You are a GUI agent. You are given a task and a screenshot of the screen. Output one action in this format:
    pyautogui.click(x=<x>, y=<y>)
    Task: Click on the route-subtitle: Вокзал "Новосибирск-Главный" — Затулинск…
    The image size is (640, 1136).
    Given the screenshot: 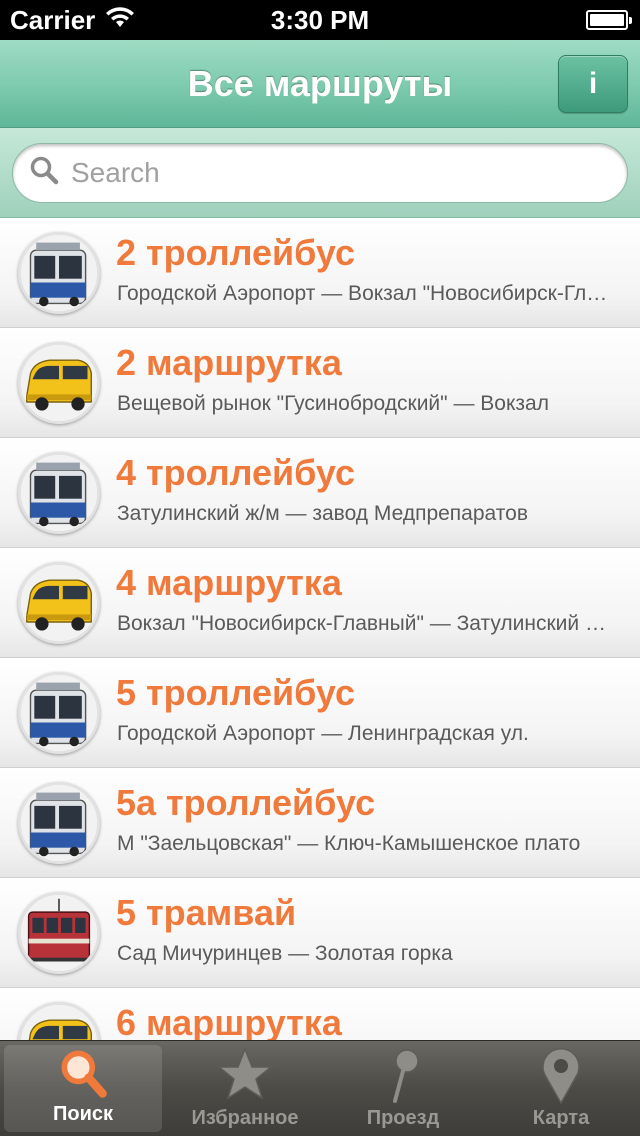 What is the action you would take?
    pyautogui.click(x=365, y=623)
    